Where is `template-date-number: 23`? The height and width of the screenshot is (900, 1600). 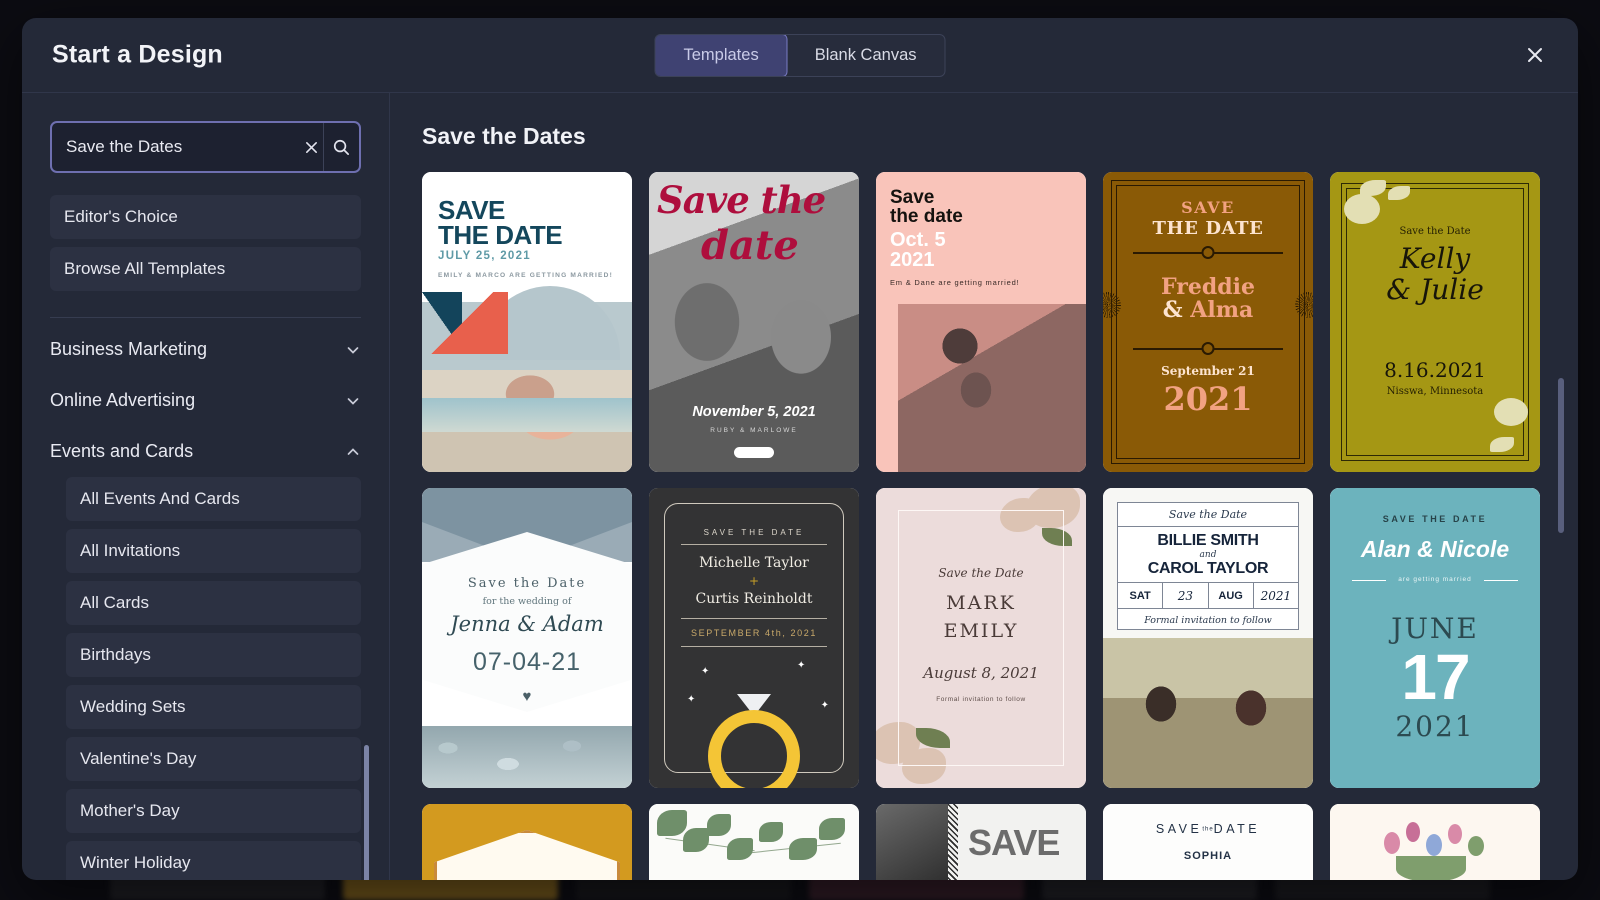
template-date-number: 23 is located at coordinates (1186, 595).